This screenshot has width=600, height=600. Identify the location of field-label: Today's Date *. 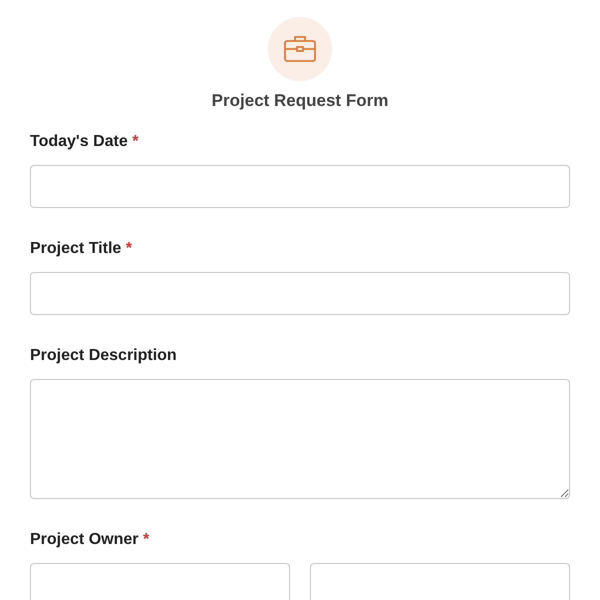
(85, 142).